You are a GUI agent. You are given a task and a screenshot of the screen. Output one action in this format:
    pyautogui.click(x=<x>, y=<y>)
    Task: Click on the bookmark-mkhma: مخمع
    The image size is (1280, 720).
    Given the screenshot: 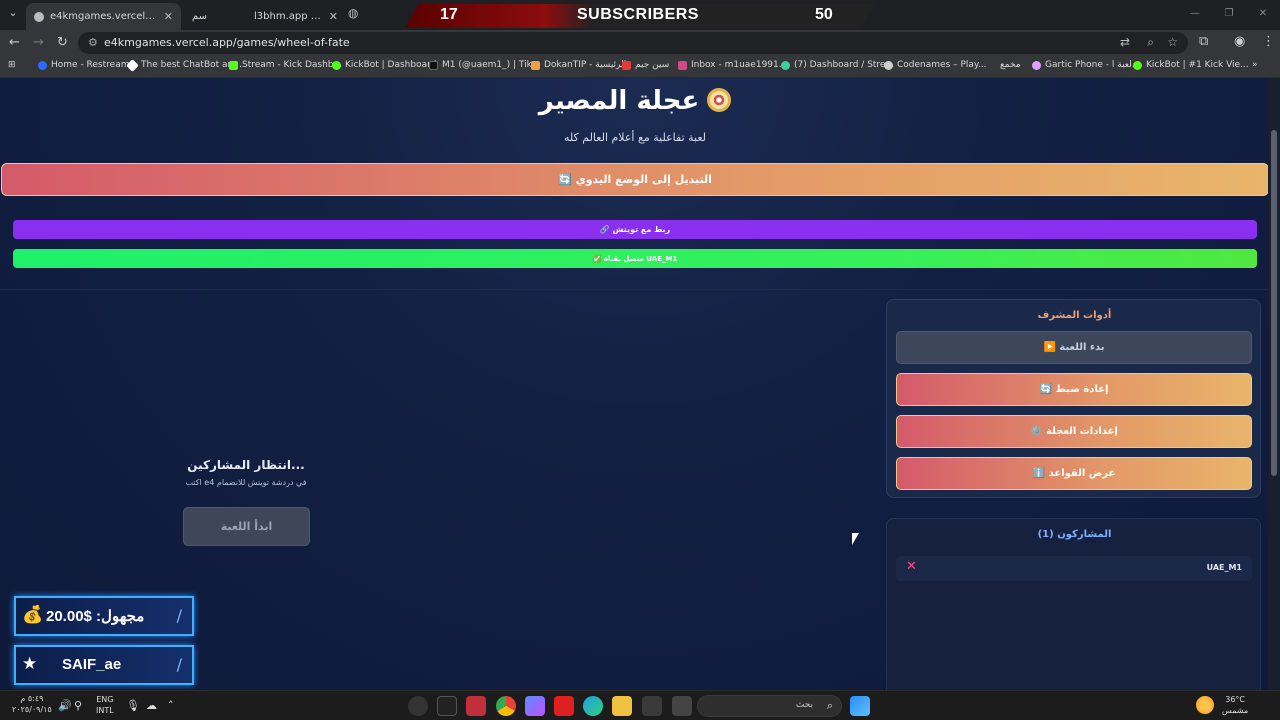 What is the action you would take?
    pyautogui.click(x=1004, y=65)
    